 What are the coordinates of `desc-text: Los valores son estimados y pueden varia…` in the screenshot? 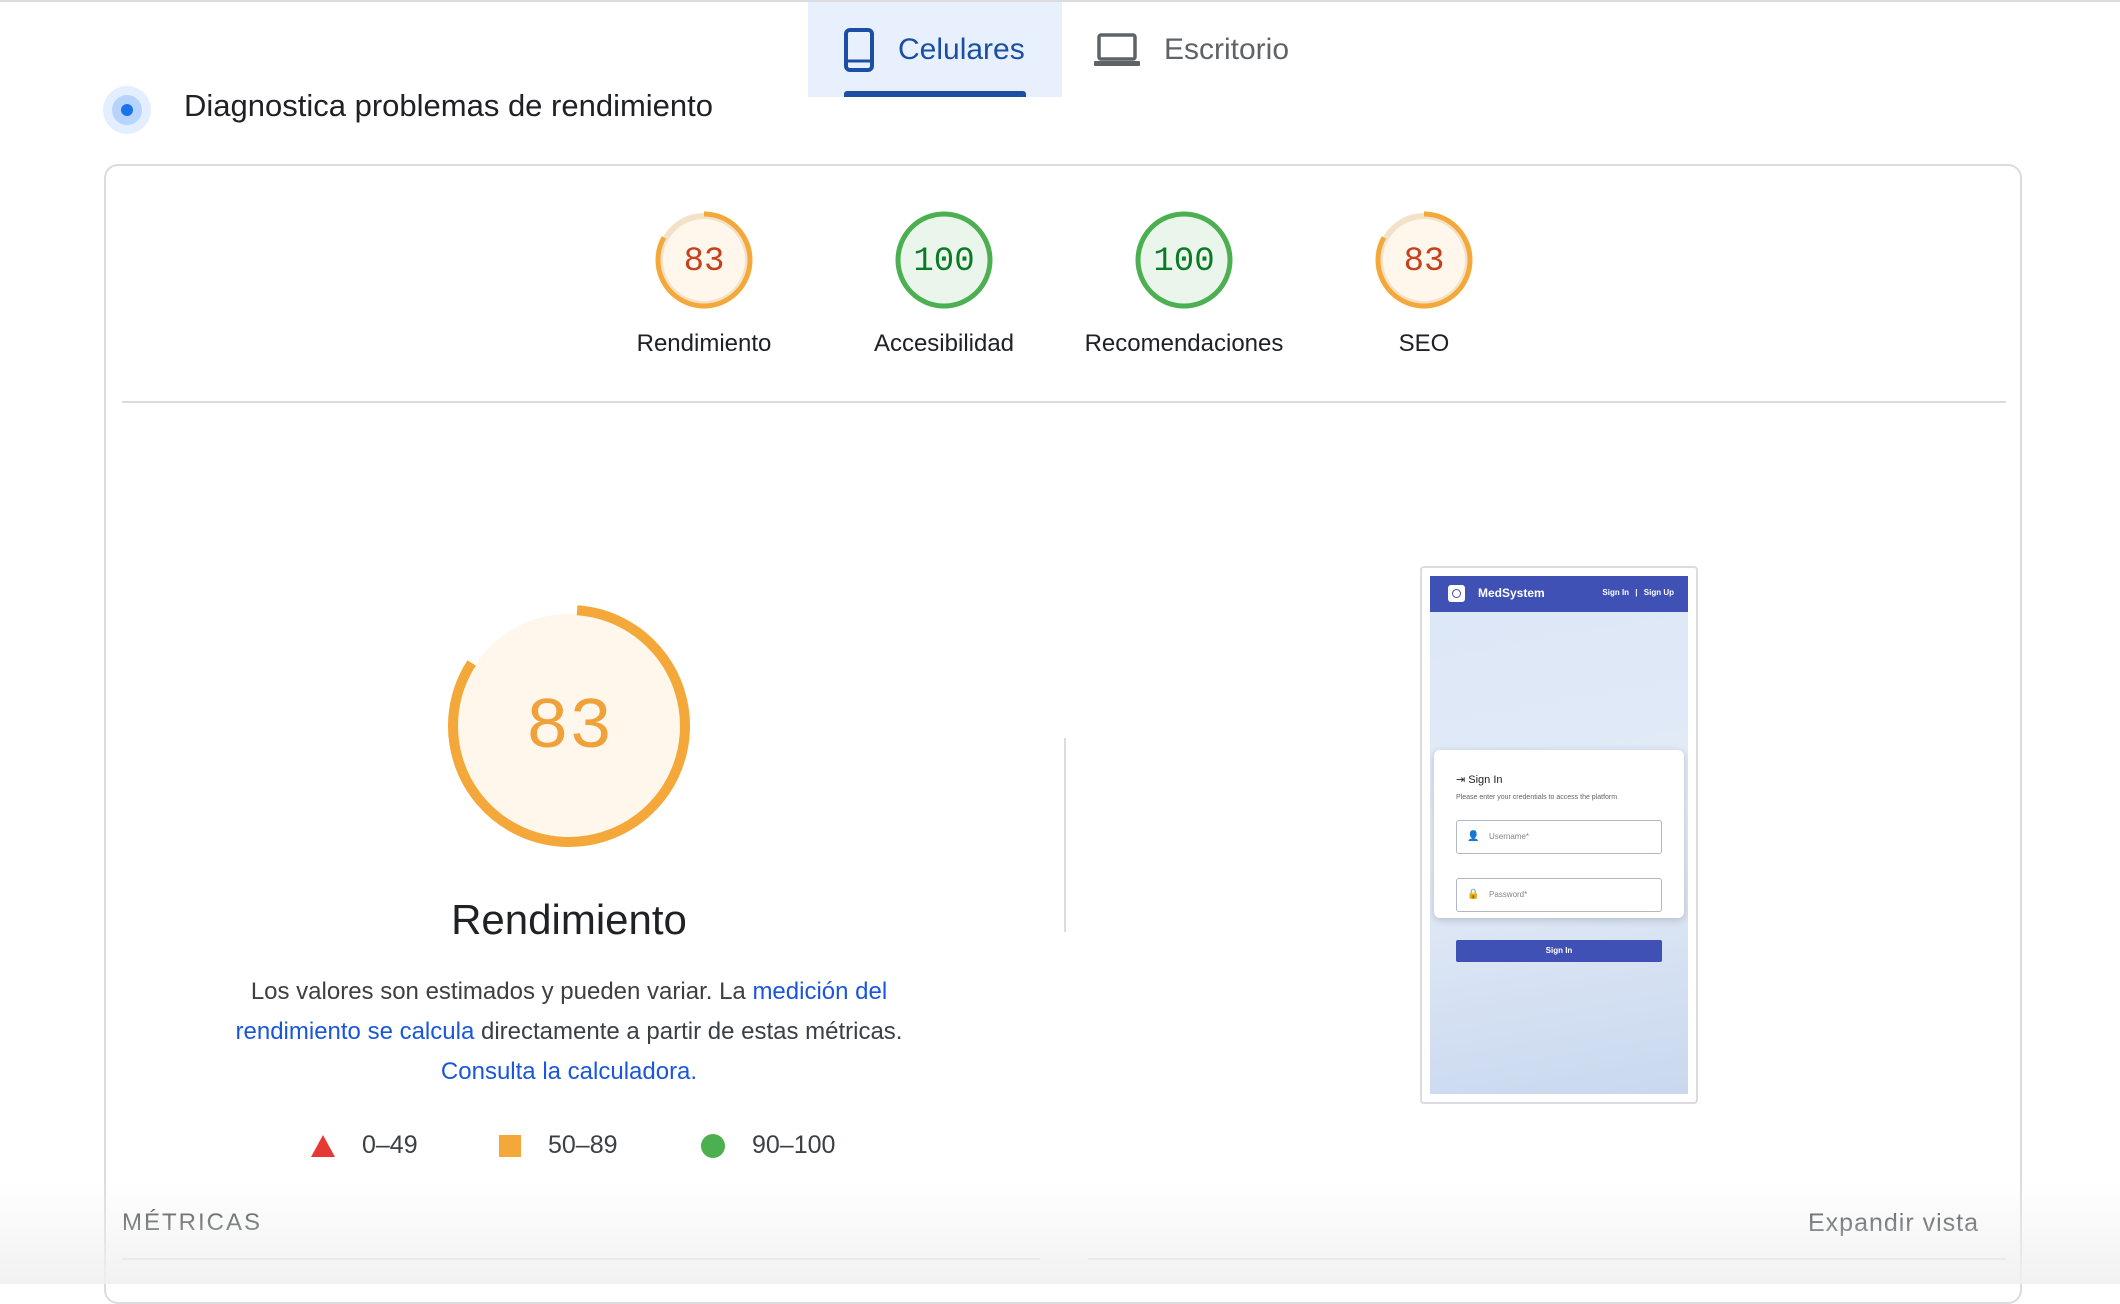 It's located at (501, 991).